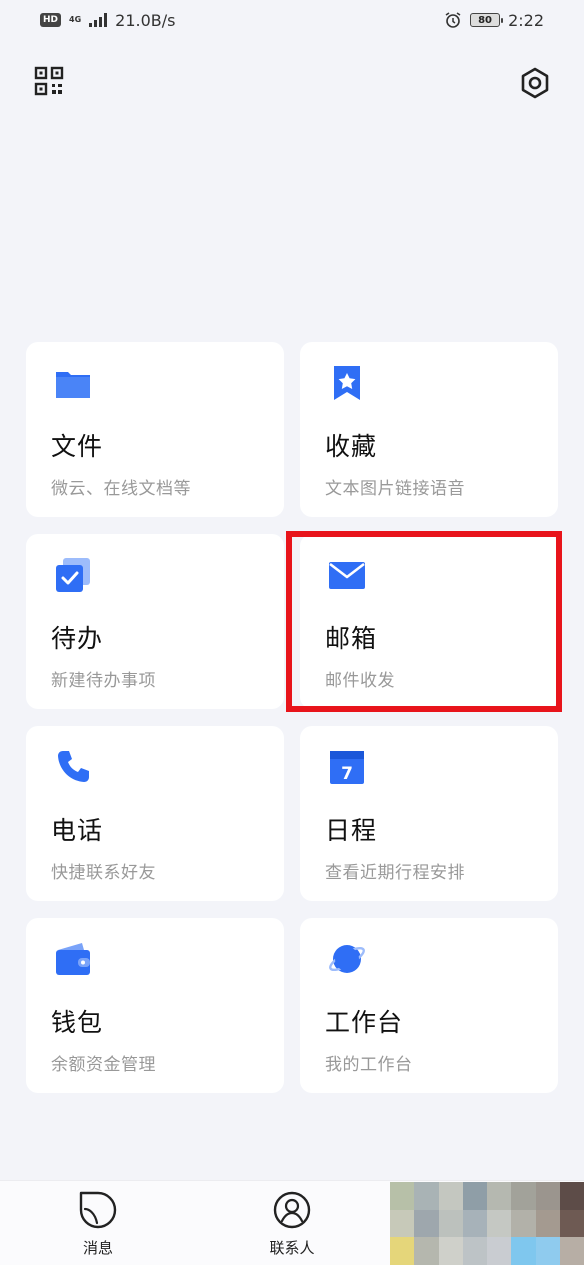 This screenshot has width=584, height=1265. What do you see at coordinates (155, 813) in the screenshot?
I see `card-phone: 电话 快捷联系好友` at bounding box center [155, 813].